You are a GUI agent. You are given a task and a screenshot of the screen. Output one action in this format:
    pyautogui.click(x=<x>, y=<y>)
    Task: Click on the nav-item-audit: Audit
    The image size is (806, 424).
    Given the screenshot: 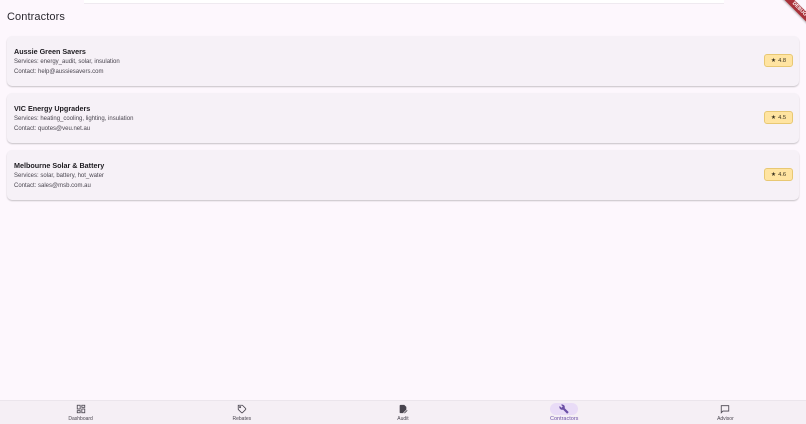 What is the action you would take?
    pyautogui.click(x=402, y=412)
    